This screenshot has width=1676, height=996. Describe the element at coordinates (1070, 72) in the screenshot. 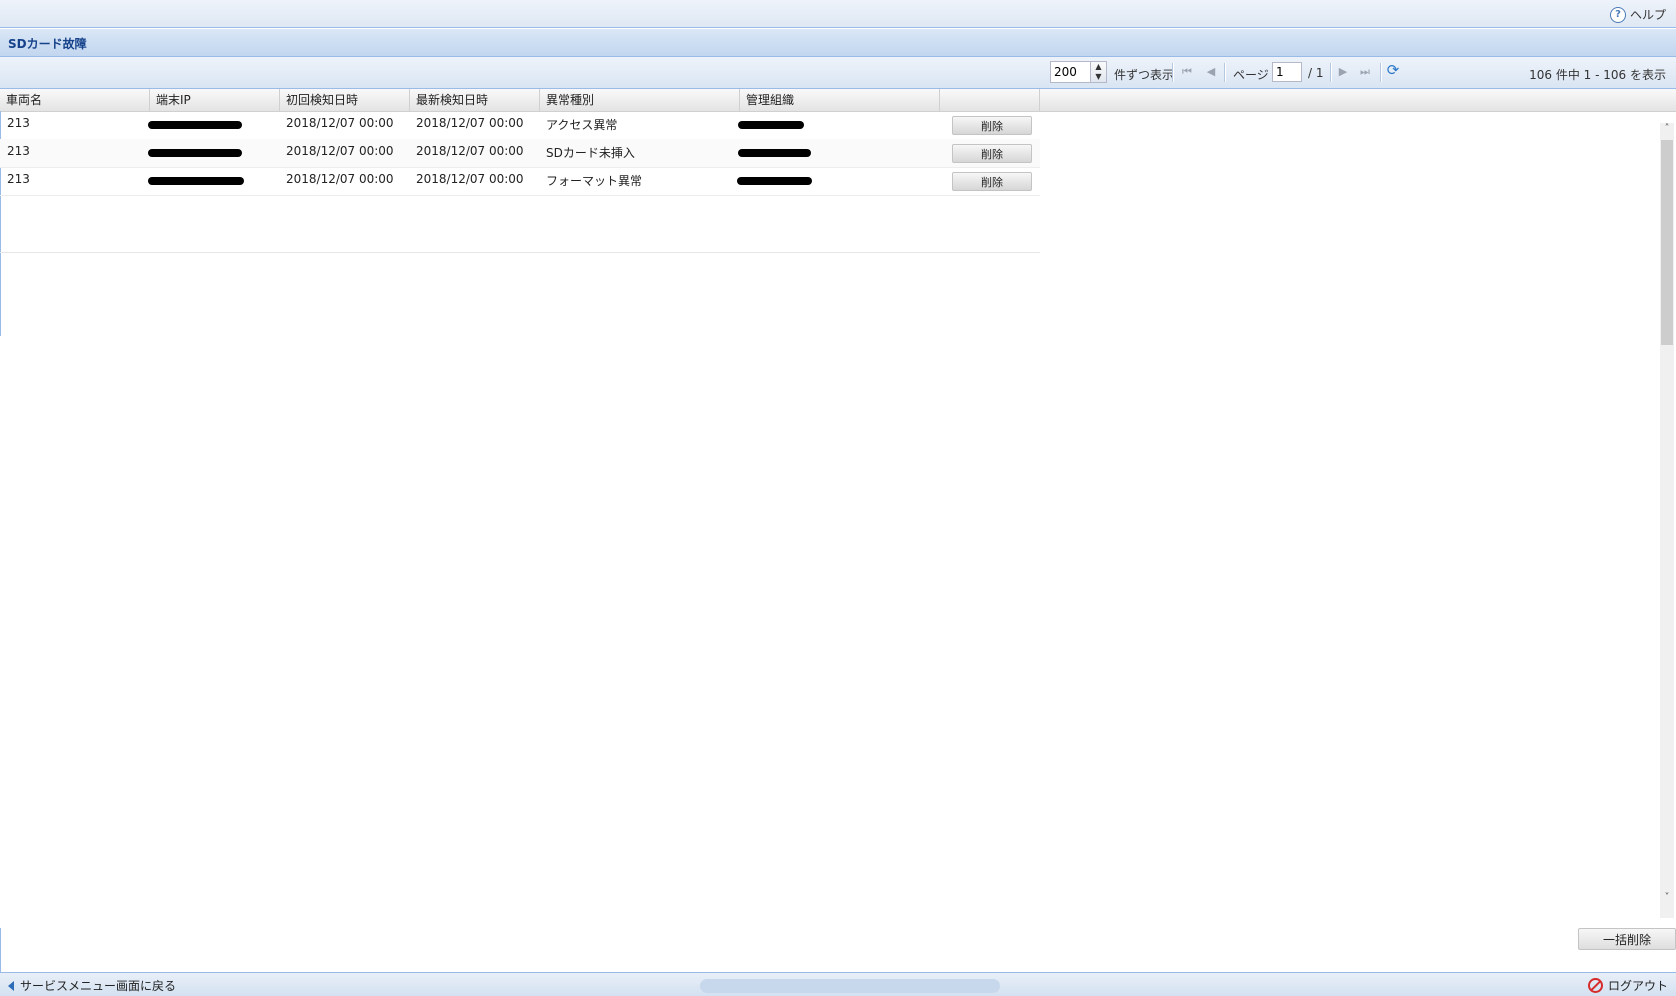

I see `page-size-input` at that location.